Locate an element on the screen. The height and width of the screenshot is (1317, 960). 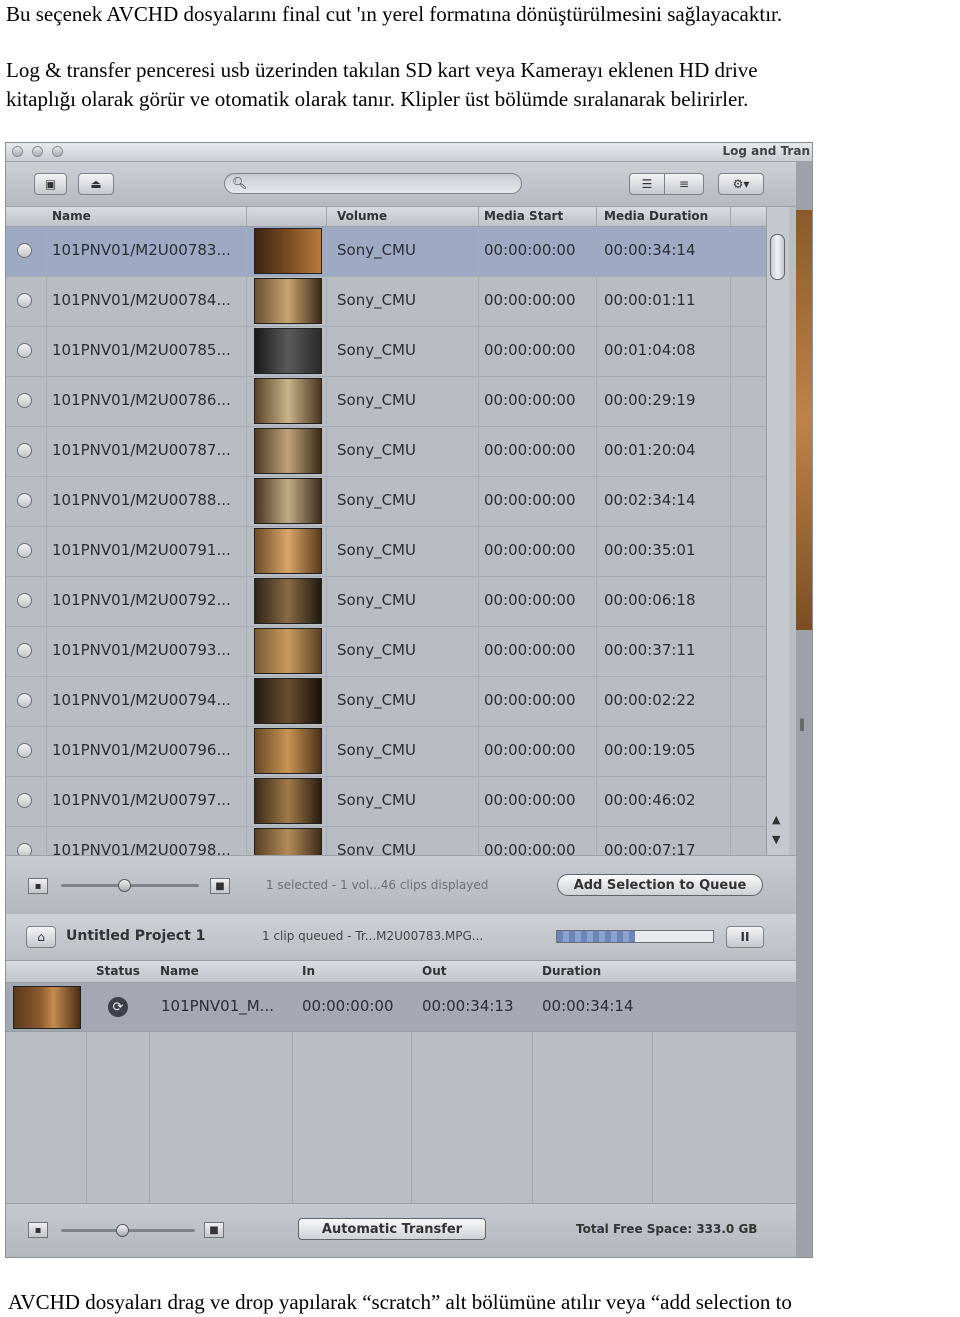
list-view-button: ☰ is located at coordinates (647, 184).